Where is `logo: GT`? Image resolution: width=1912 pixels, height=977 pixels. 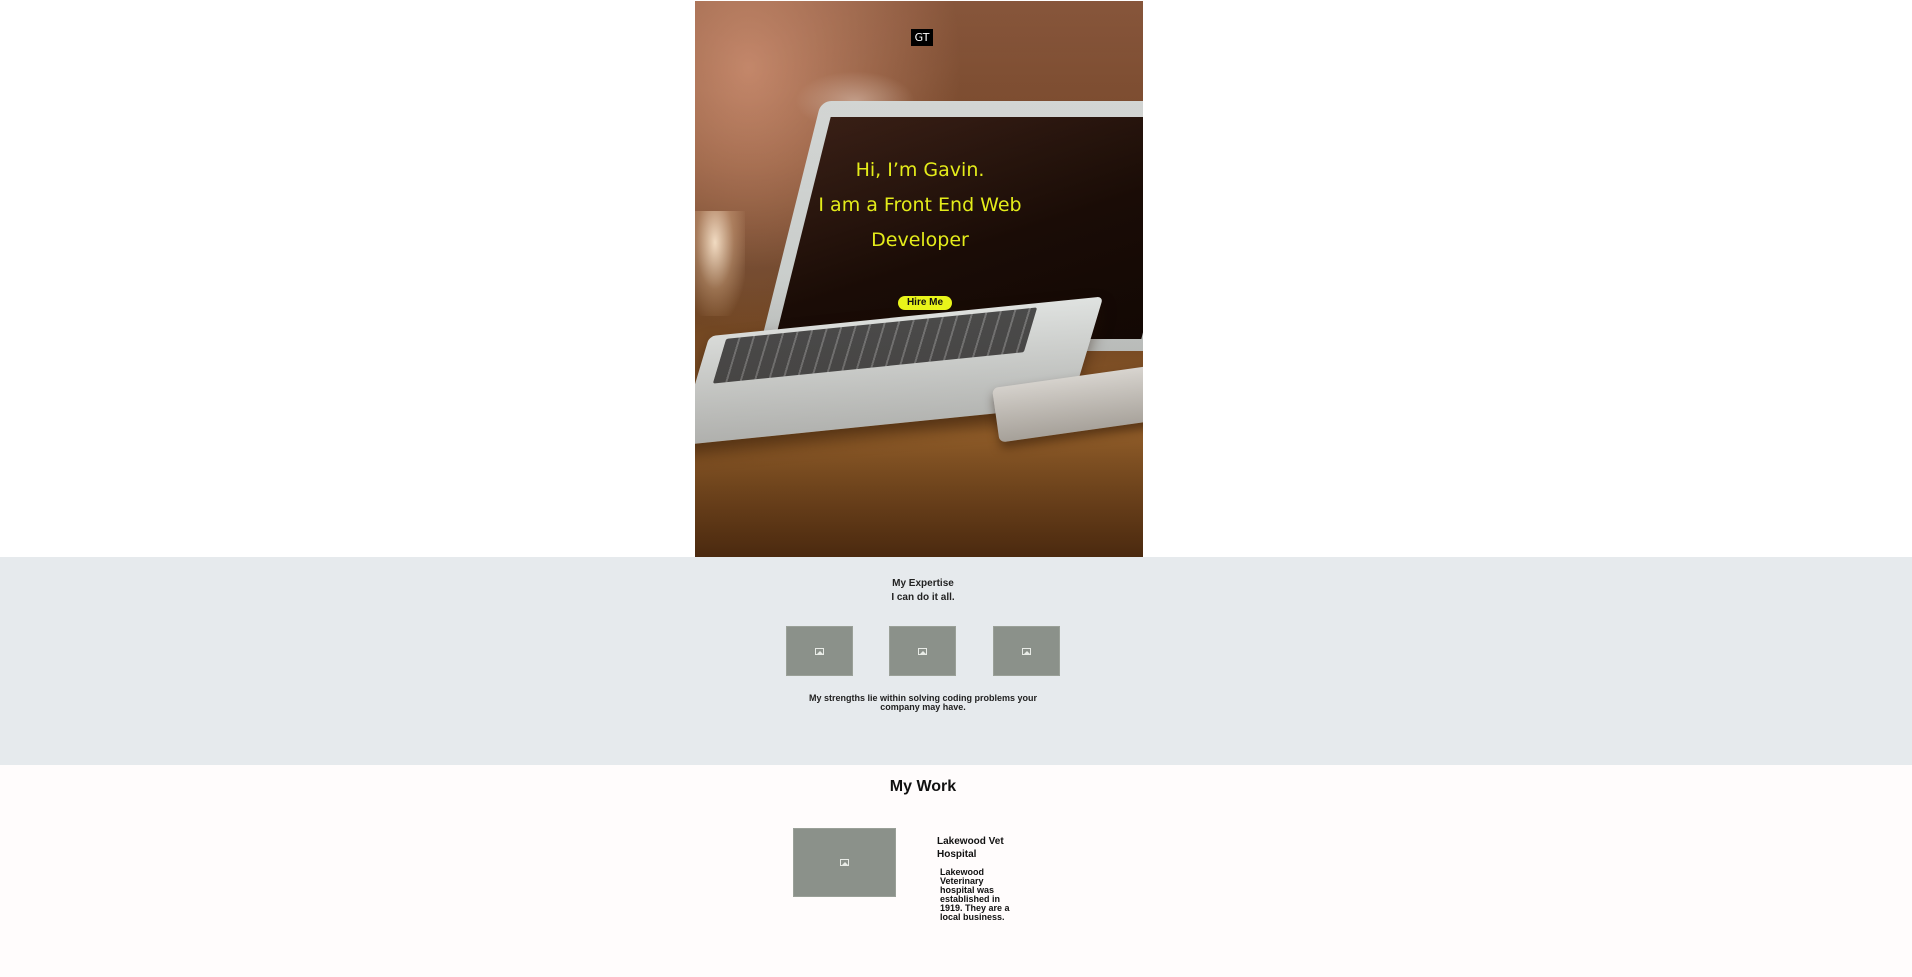
logo: GT is located at coordinates (922, 37).